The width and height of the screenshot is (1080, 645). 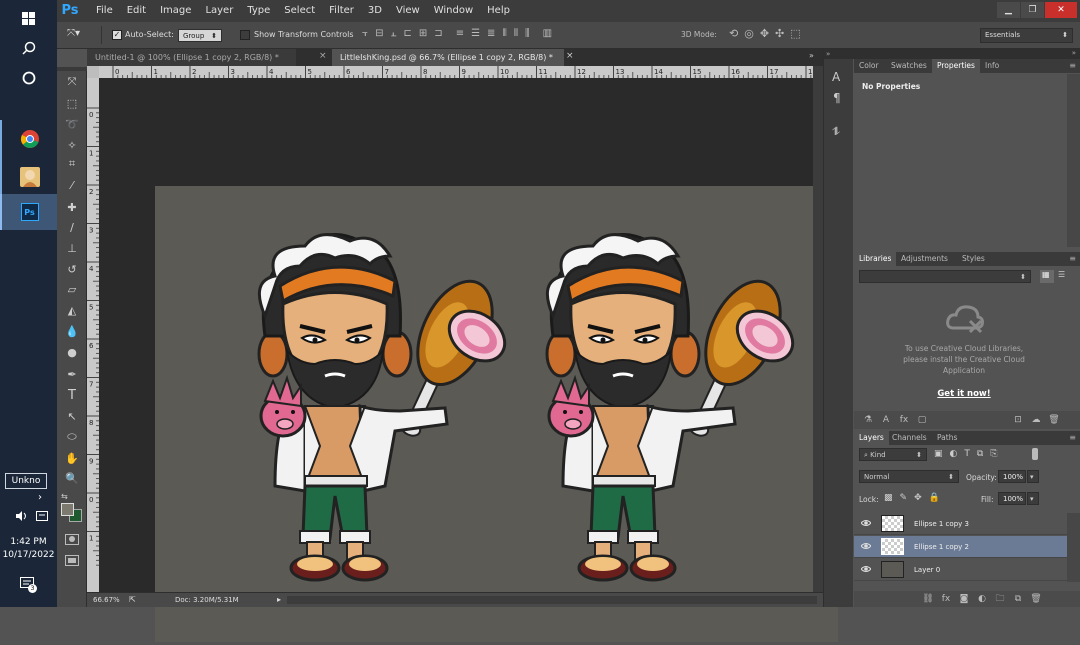 I want to click on filter-smart-object-icon: ⎘, so click(x=993, y=454).